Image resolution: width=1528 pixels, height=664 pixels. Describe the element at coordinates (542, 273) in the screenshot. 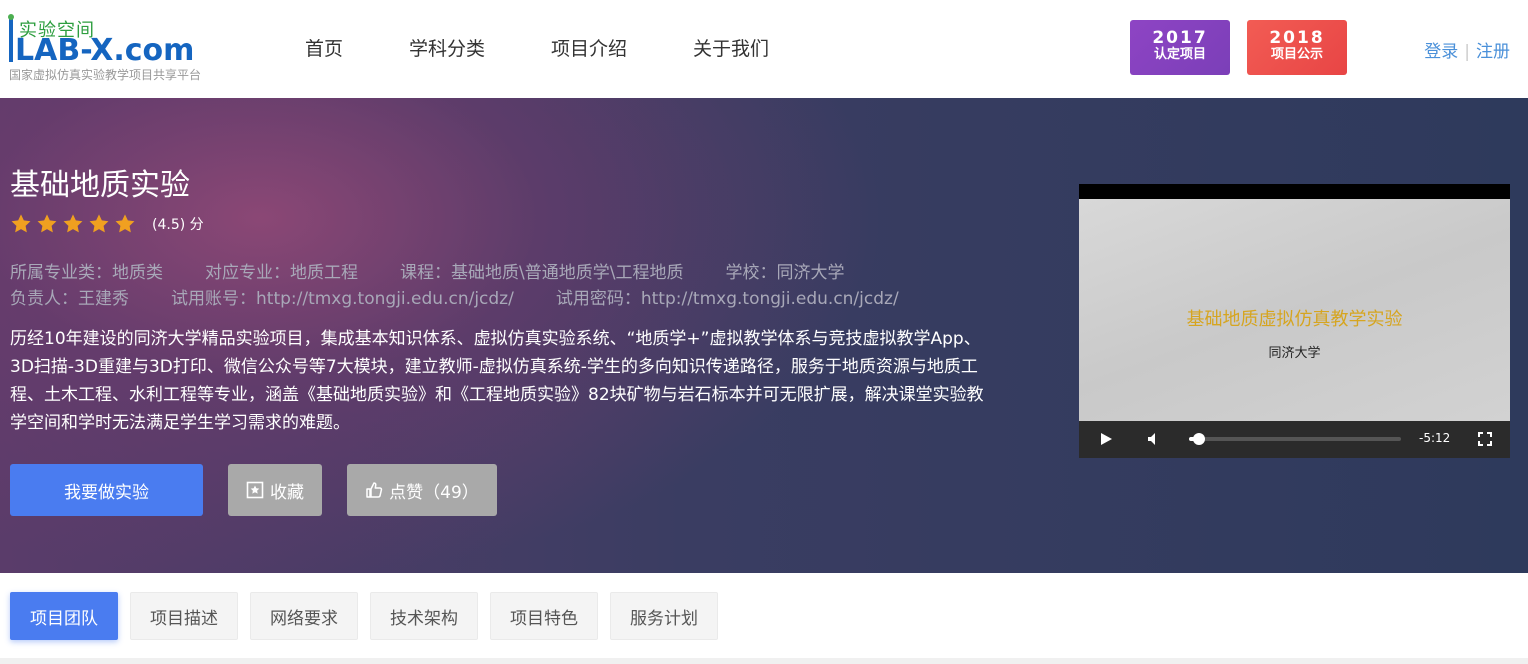

I see `meta-course: 课程：基础地质\普通地质学\工程地质` at that location.